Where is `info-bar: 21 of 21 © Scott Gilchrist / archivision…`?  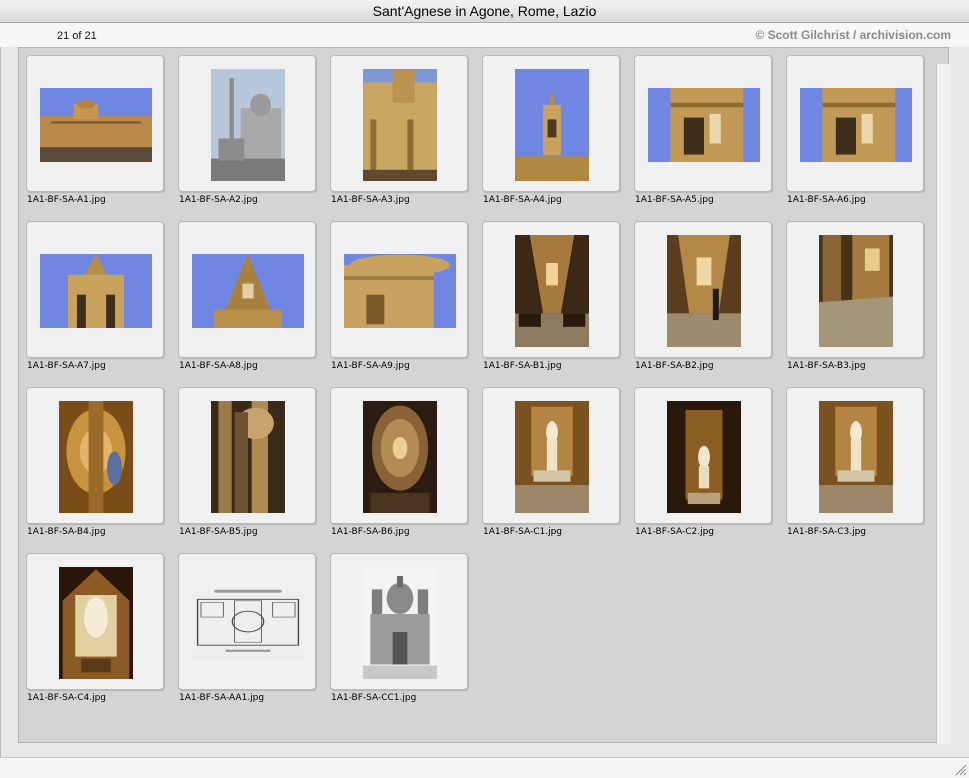 info-bar: 21 of 21 © Scott Gilchrist / archivision… is located at coordinates (484, 35).